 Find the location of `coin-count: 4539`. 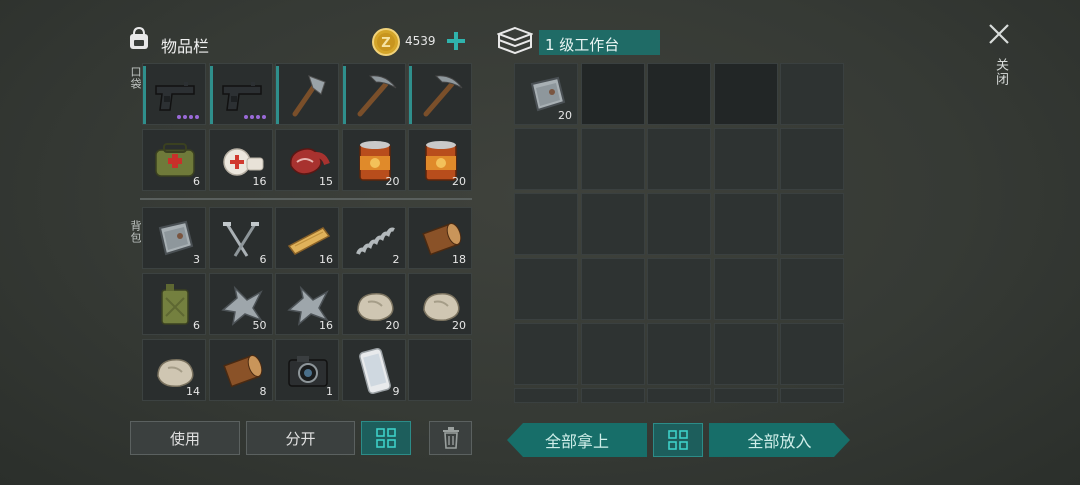

coin-count: 4539 is located at coordinates (420, 41).